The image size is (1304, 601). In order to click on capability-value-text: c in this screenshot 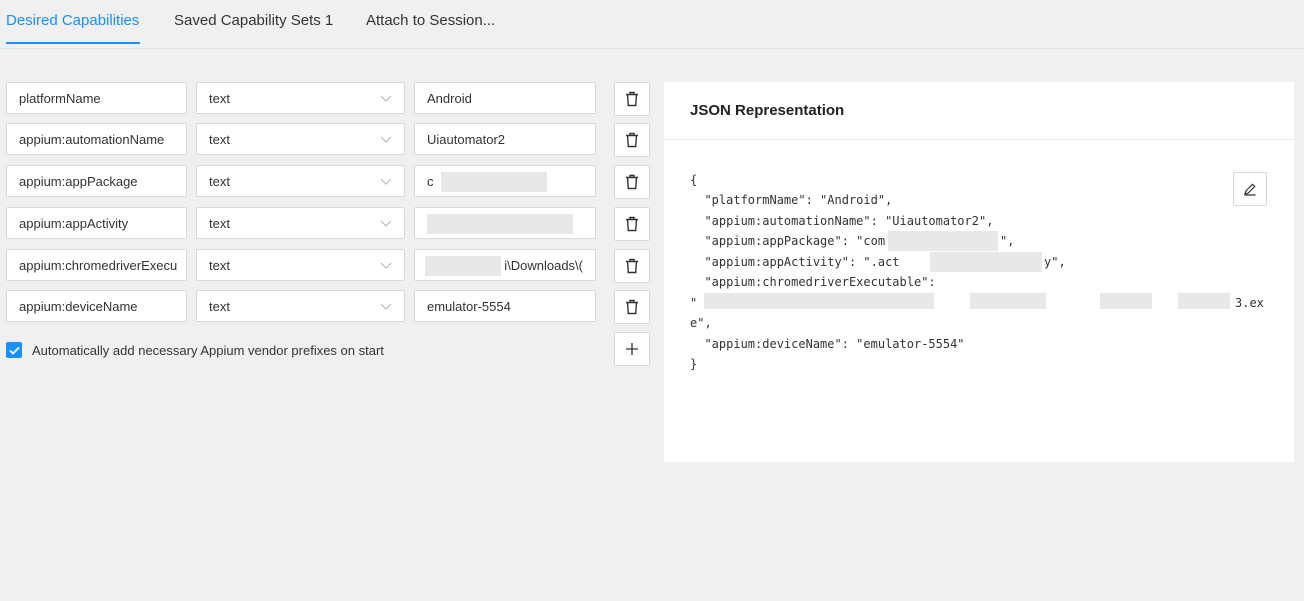, I will do `click(430, 181)`.